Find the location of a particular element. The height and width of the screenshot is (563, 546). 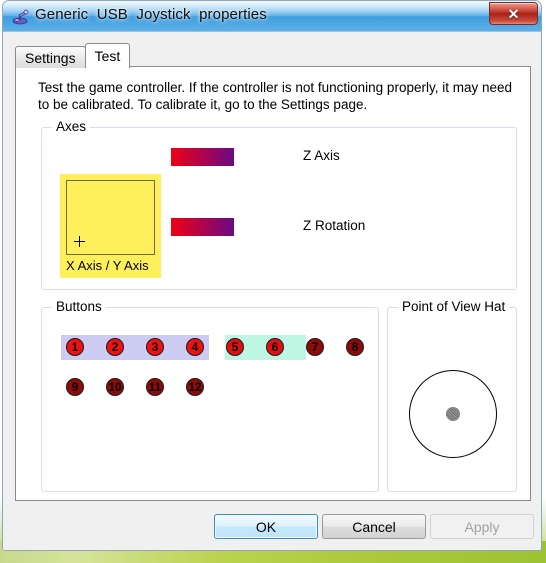

pov-hat-dial is located at coordinates (453, 414).